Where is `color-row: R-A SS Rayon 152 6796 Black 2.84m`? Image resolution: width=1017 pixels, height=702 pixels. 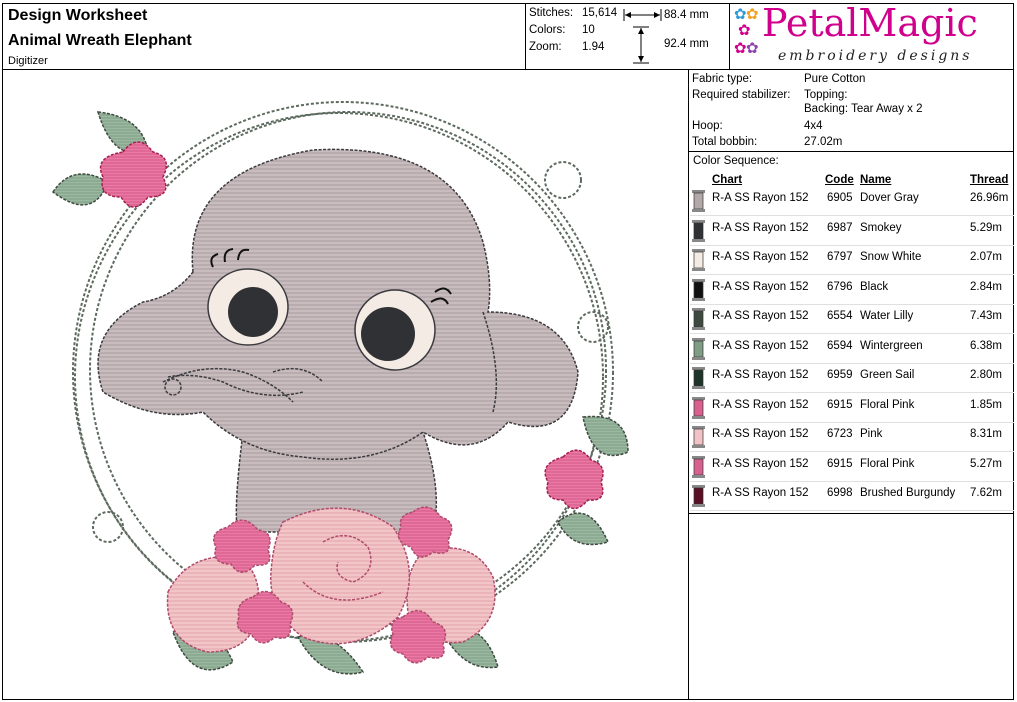
color-row: R-A SS Rayon 152 6796 Black 2.84m is located at coordinates (852, 290).